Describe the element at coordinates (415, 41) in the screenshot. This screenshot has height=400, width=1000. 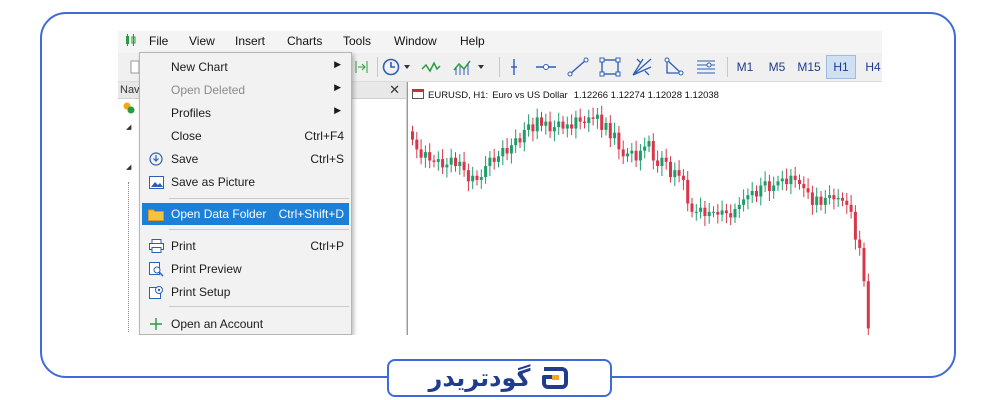
I see `menu-window: Window` at that location.